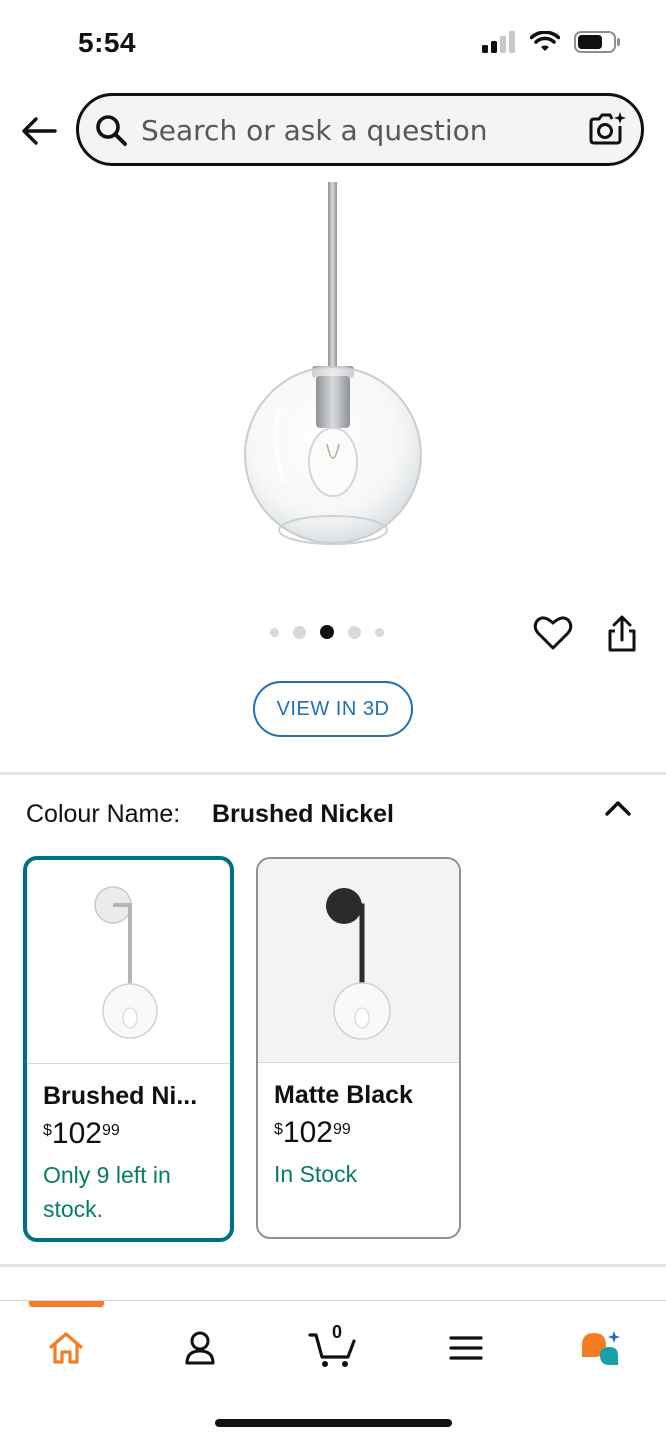 This screenshot has height=1440, width=666. Describe the element at coordinates (333, 372) in the screenshot. I see `product-image` at that location.